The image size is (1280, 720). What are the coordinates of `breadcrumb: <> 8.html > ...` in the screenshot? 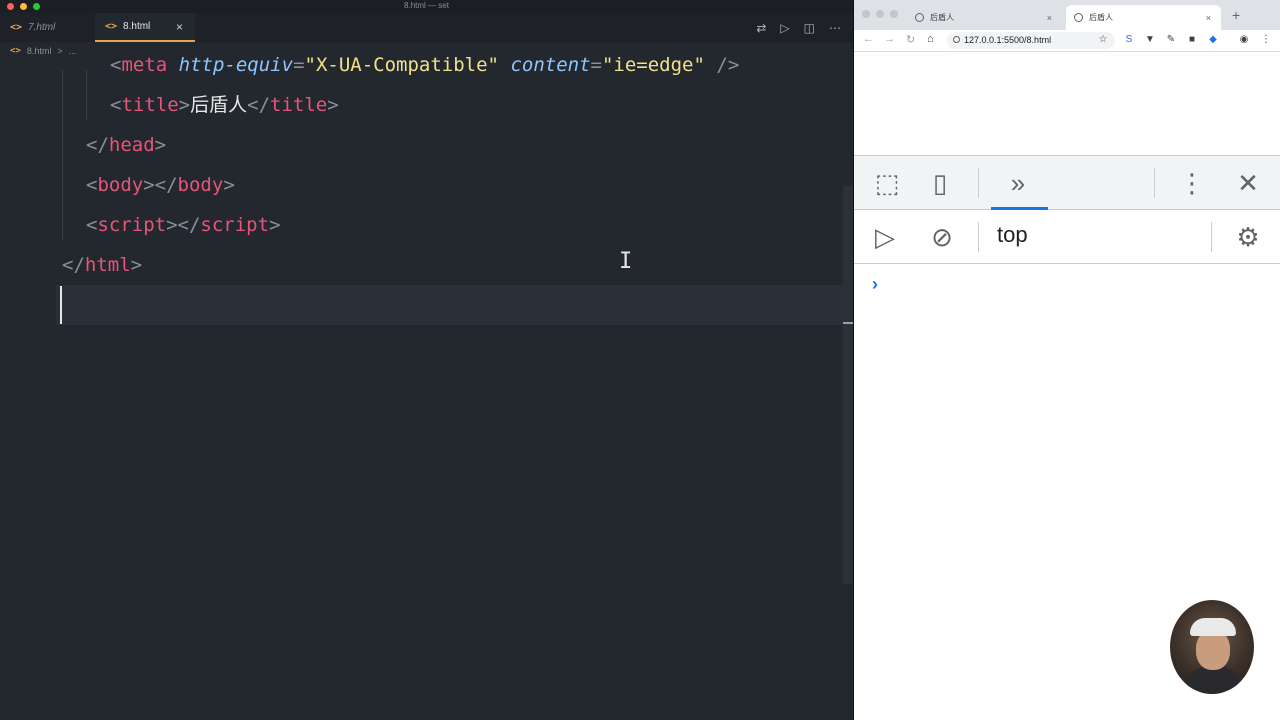 It's located at (43, 51).